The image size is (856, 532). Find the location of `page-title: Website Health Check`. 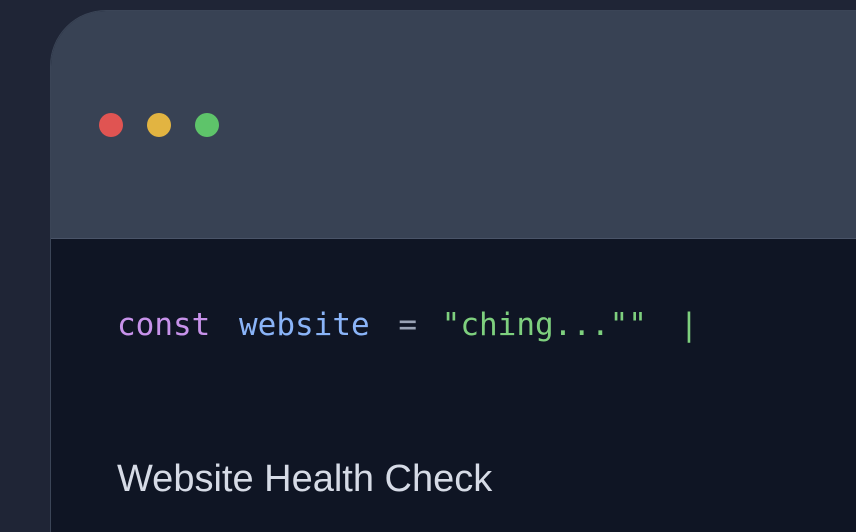

page-title: Website Health Check is located at coordinates (305, 479).